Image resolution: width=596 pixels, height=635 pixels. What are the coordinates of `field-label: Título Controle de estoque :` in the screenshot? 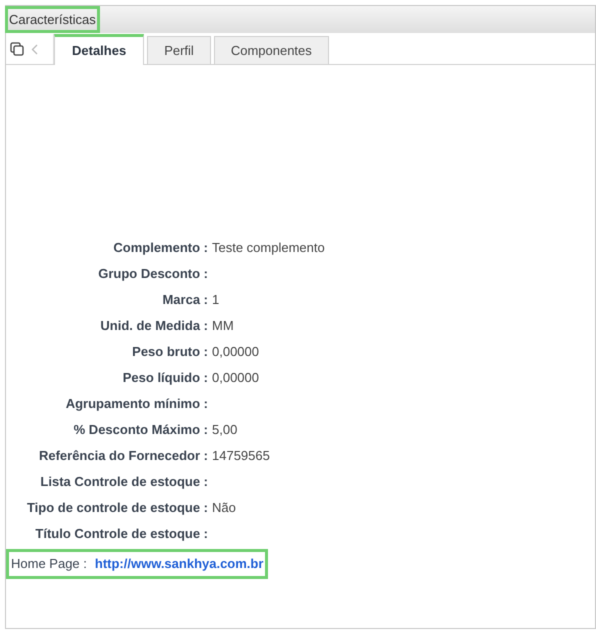 It's located at (121, 534).